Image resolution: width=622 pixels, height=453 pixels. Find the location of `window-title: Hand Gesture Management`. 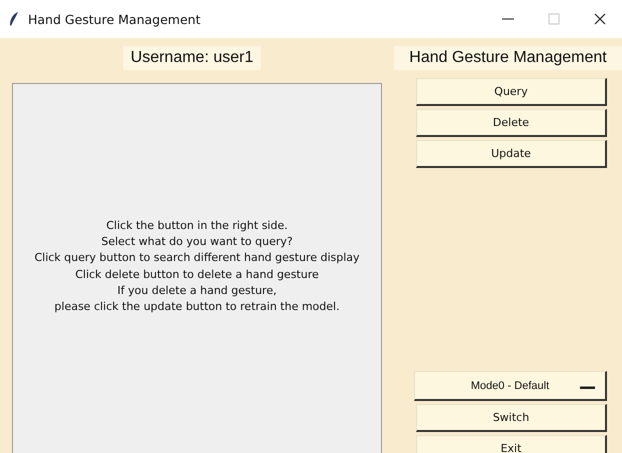

window-title: Hand Gesture Management is located at coordinates (115, 19).